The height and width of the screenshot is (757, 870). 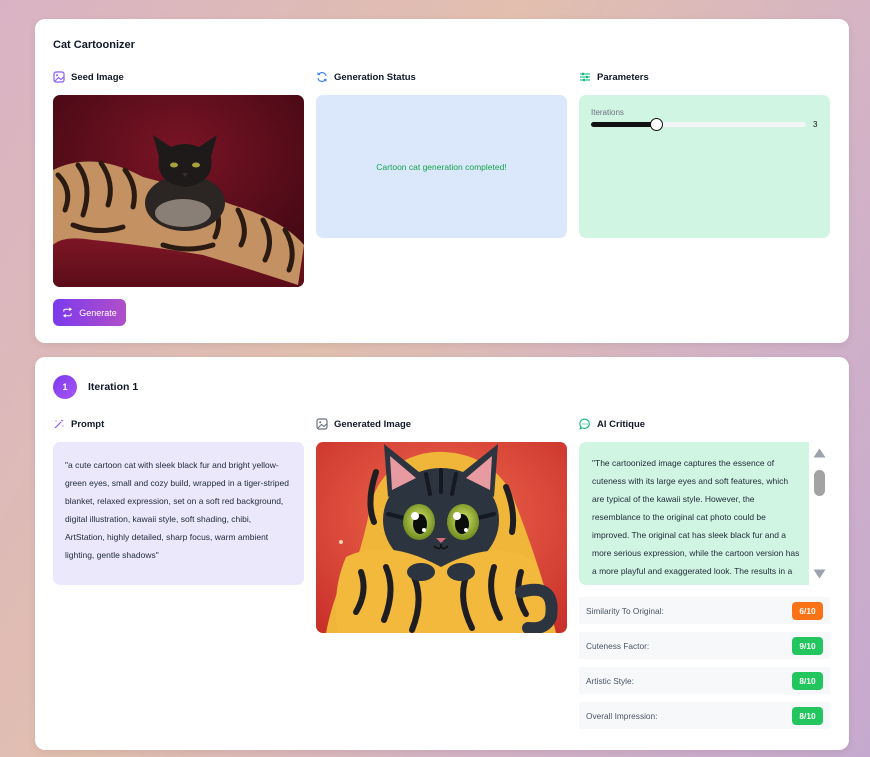 What do you see at coordinates (819, 574) in the screenshot?
I see `scroll-down-arrow-icon` at bounding box center [819, 574].